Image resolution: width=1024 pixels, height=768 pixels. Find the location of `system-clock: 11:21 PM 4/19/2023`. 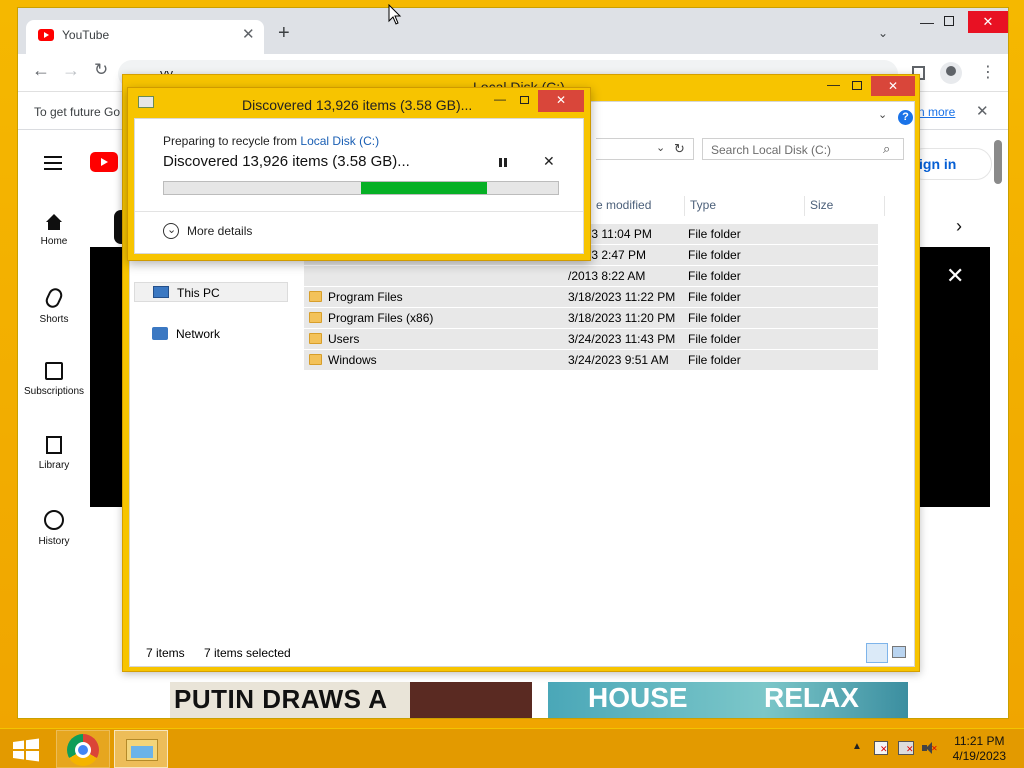

system-clock: 11:21 PM 4/19/2023 is located at coordinates (979, 749).